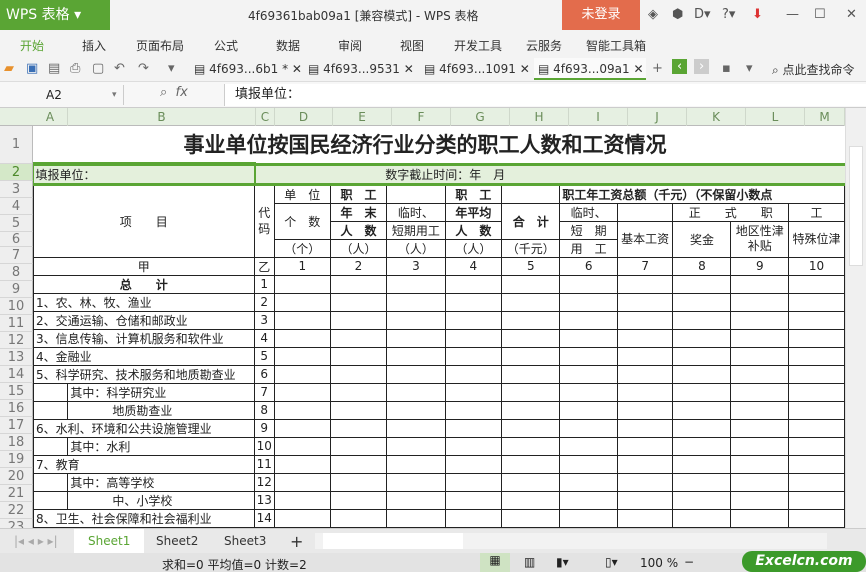 This screenshot has width=866, height=573. I want to click on cell: 用 工, so click(588, 248).